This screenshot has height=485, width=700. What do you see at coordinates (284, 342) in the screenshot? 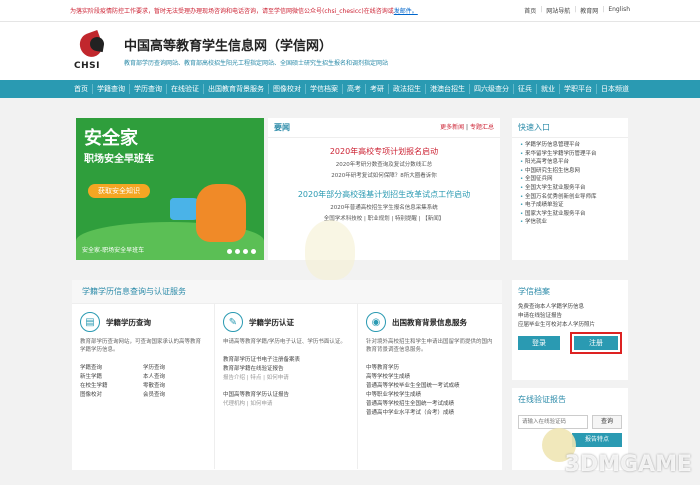
I see `column-description: 申请高等教育学籍/学历电子认证、学历书面认证。` at bounding box center [284, 342].